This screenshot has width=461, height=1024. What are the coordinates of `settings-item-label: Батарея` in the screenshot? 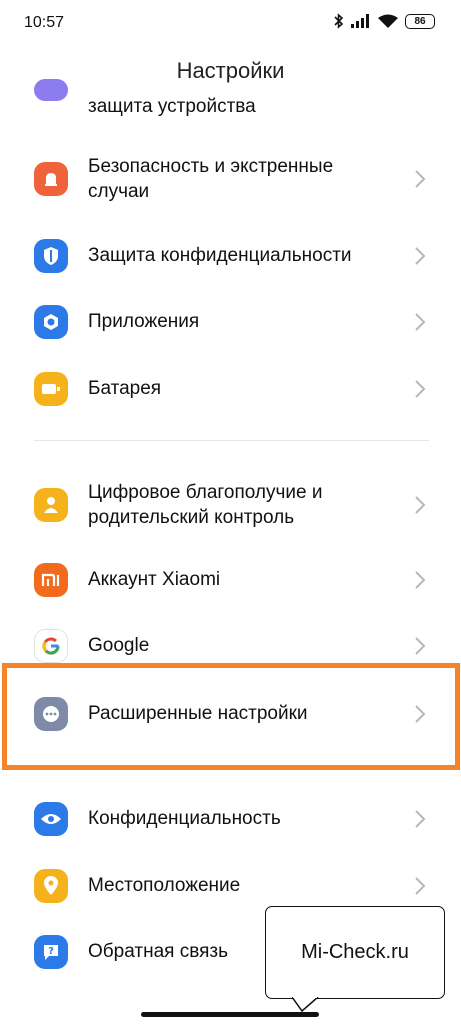 It's located at (125, 388).